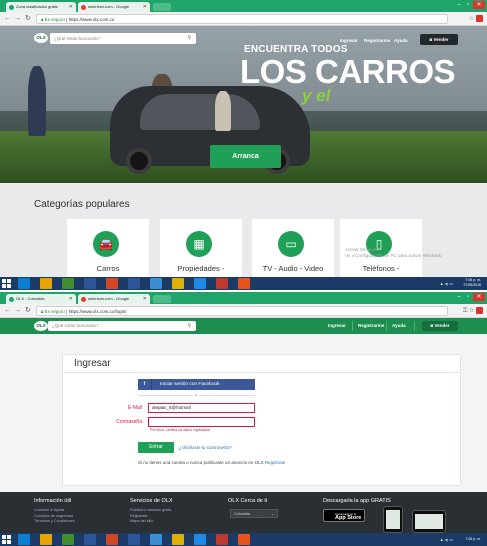 The image size is (487, 546). I want to click on sell-label: Vender, so click(442, 325).